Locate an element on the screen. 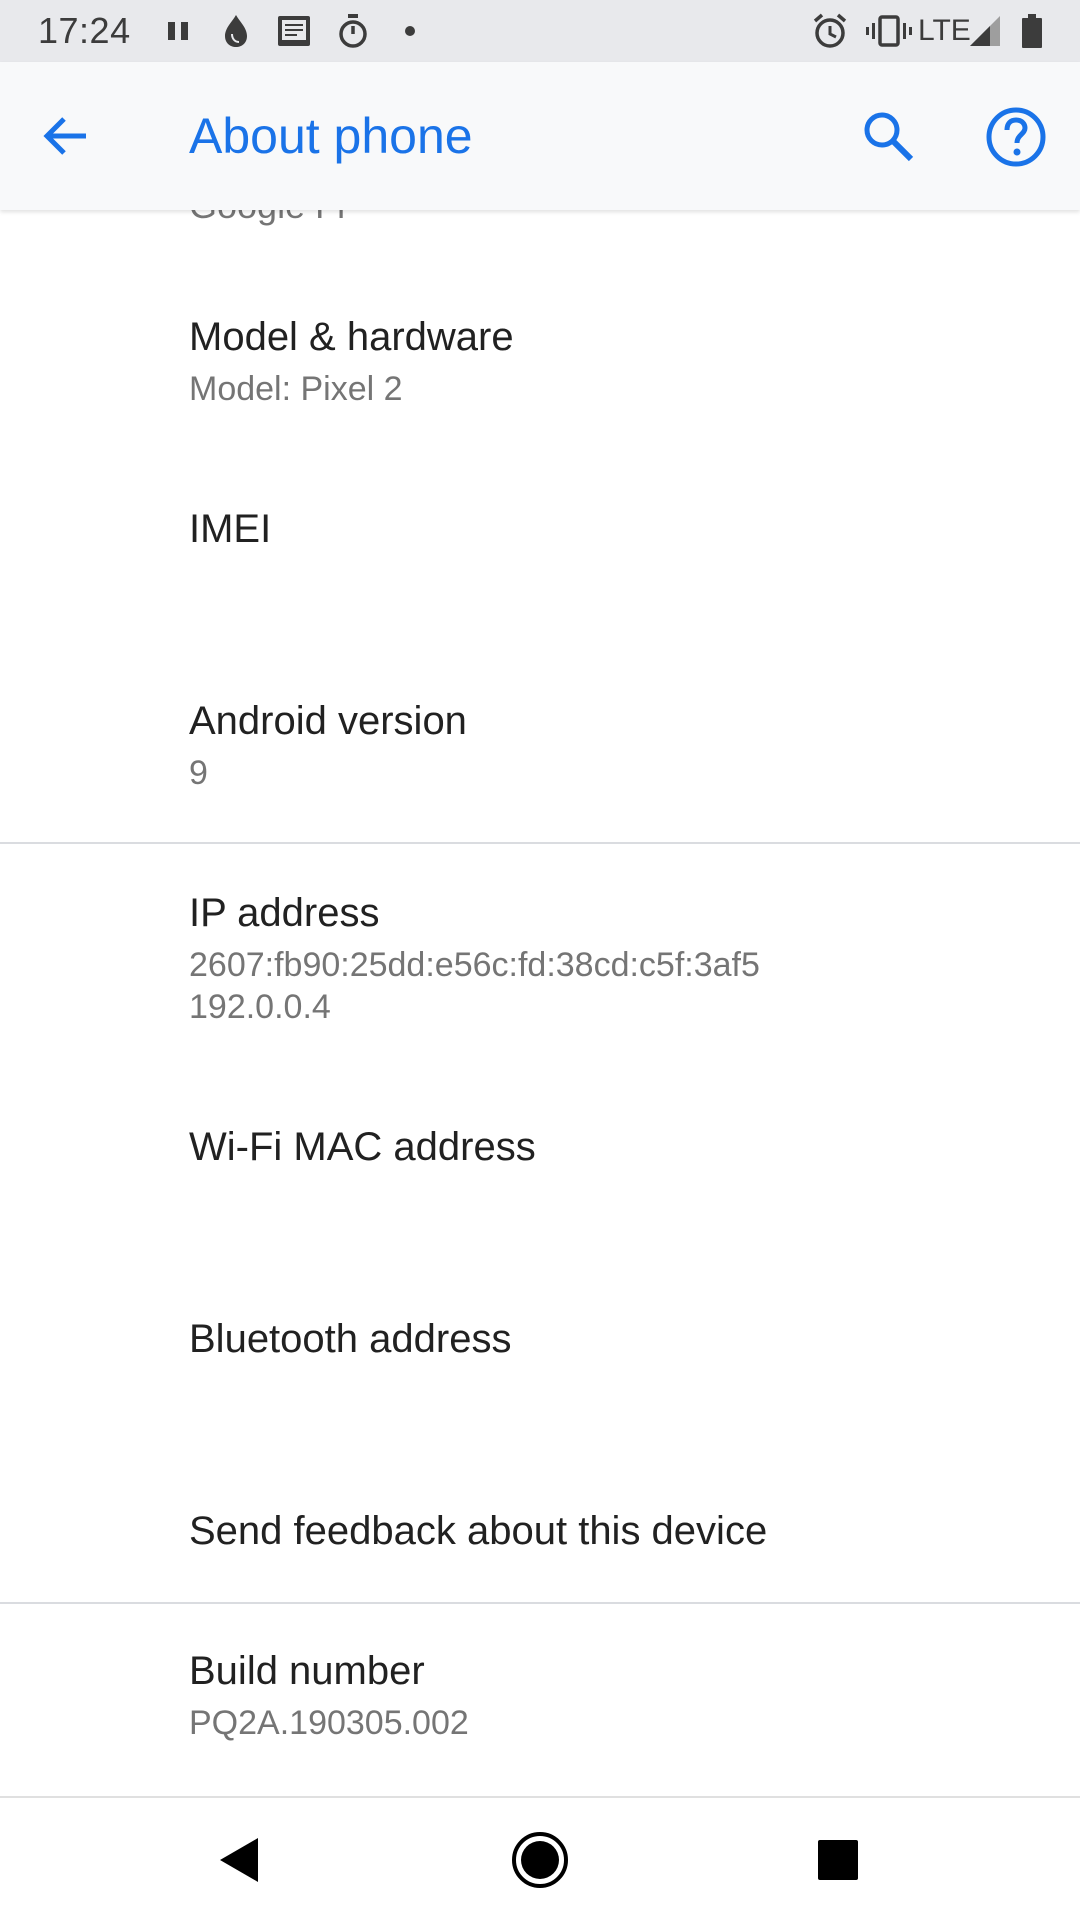 This screenshot has width=1080, height=1920. network-type: LTE is located at coordinates (944, 30).